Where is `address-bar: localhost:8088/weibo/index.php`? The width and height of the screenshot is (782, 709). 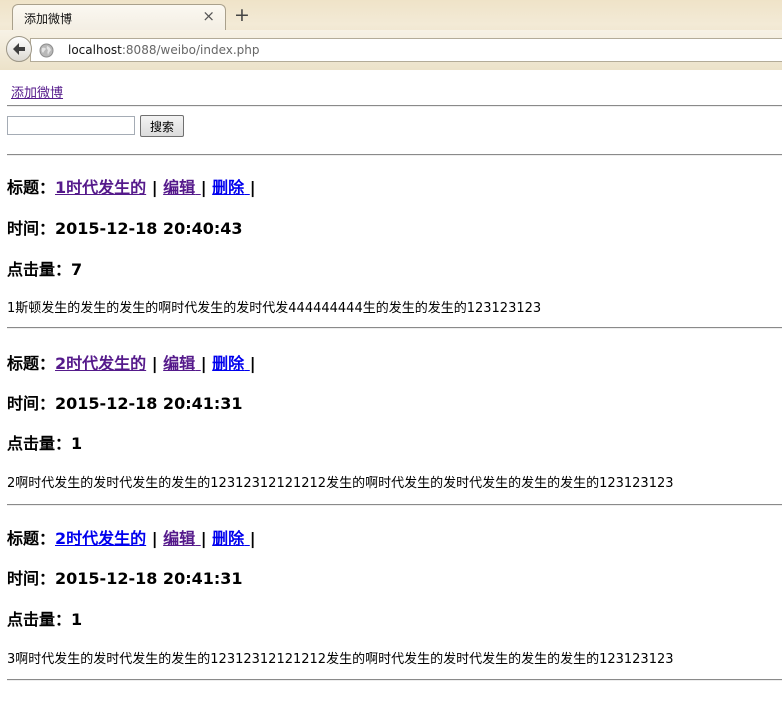 address-bar: localhost:8088/weibo/index.php is located at coordinates (406, 50).